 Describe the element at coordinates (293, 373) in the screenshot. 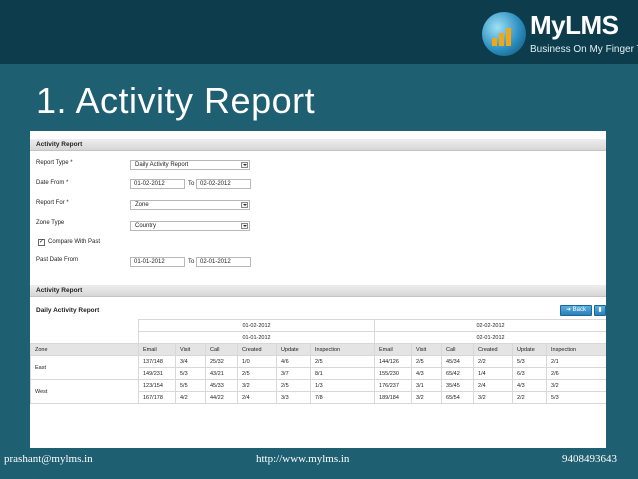

I see `table-cell: 3/7` at that location.